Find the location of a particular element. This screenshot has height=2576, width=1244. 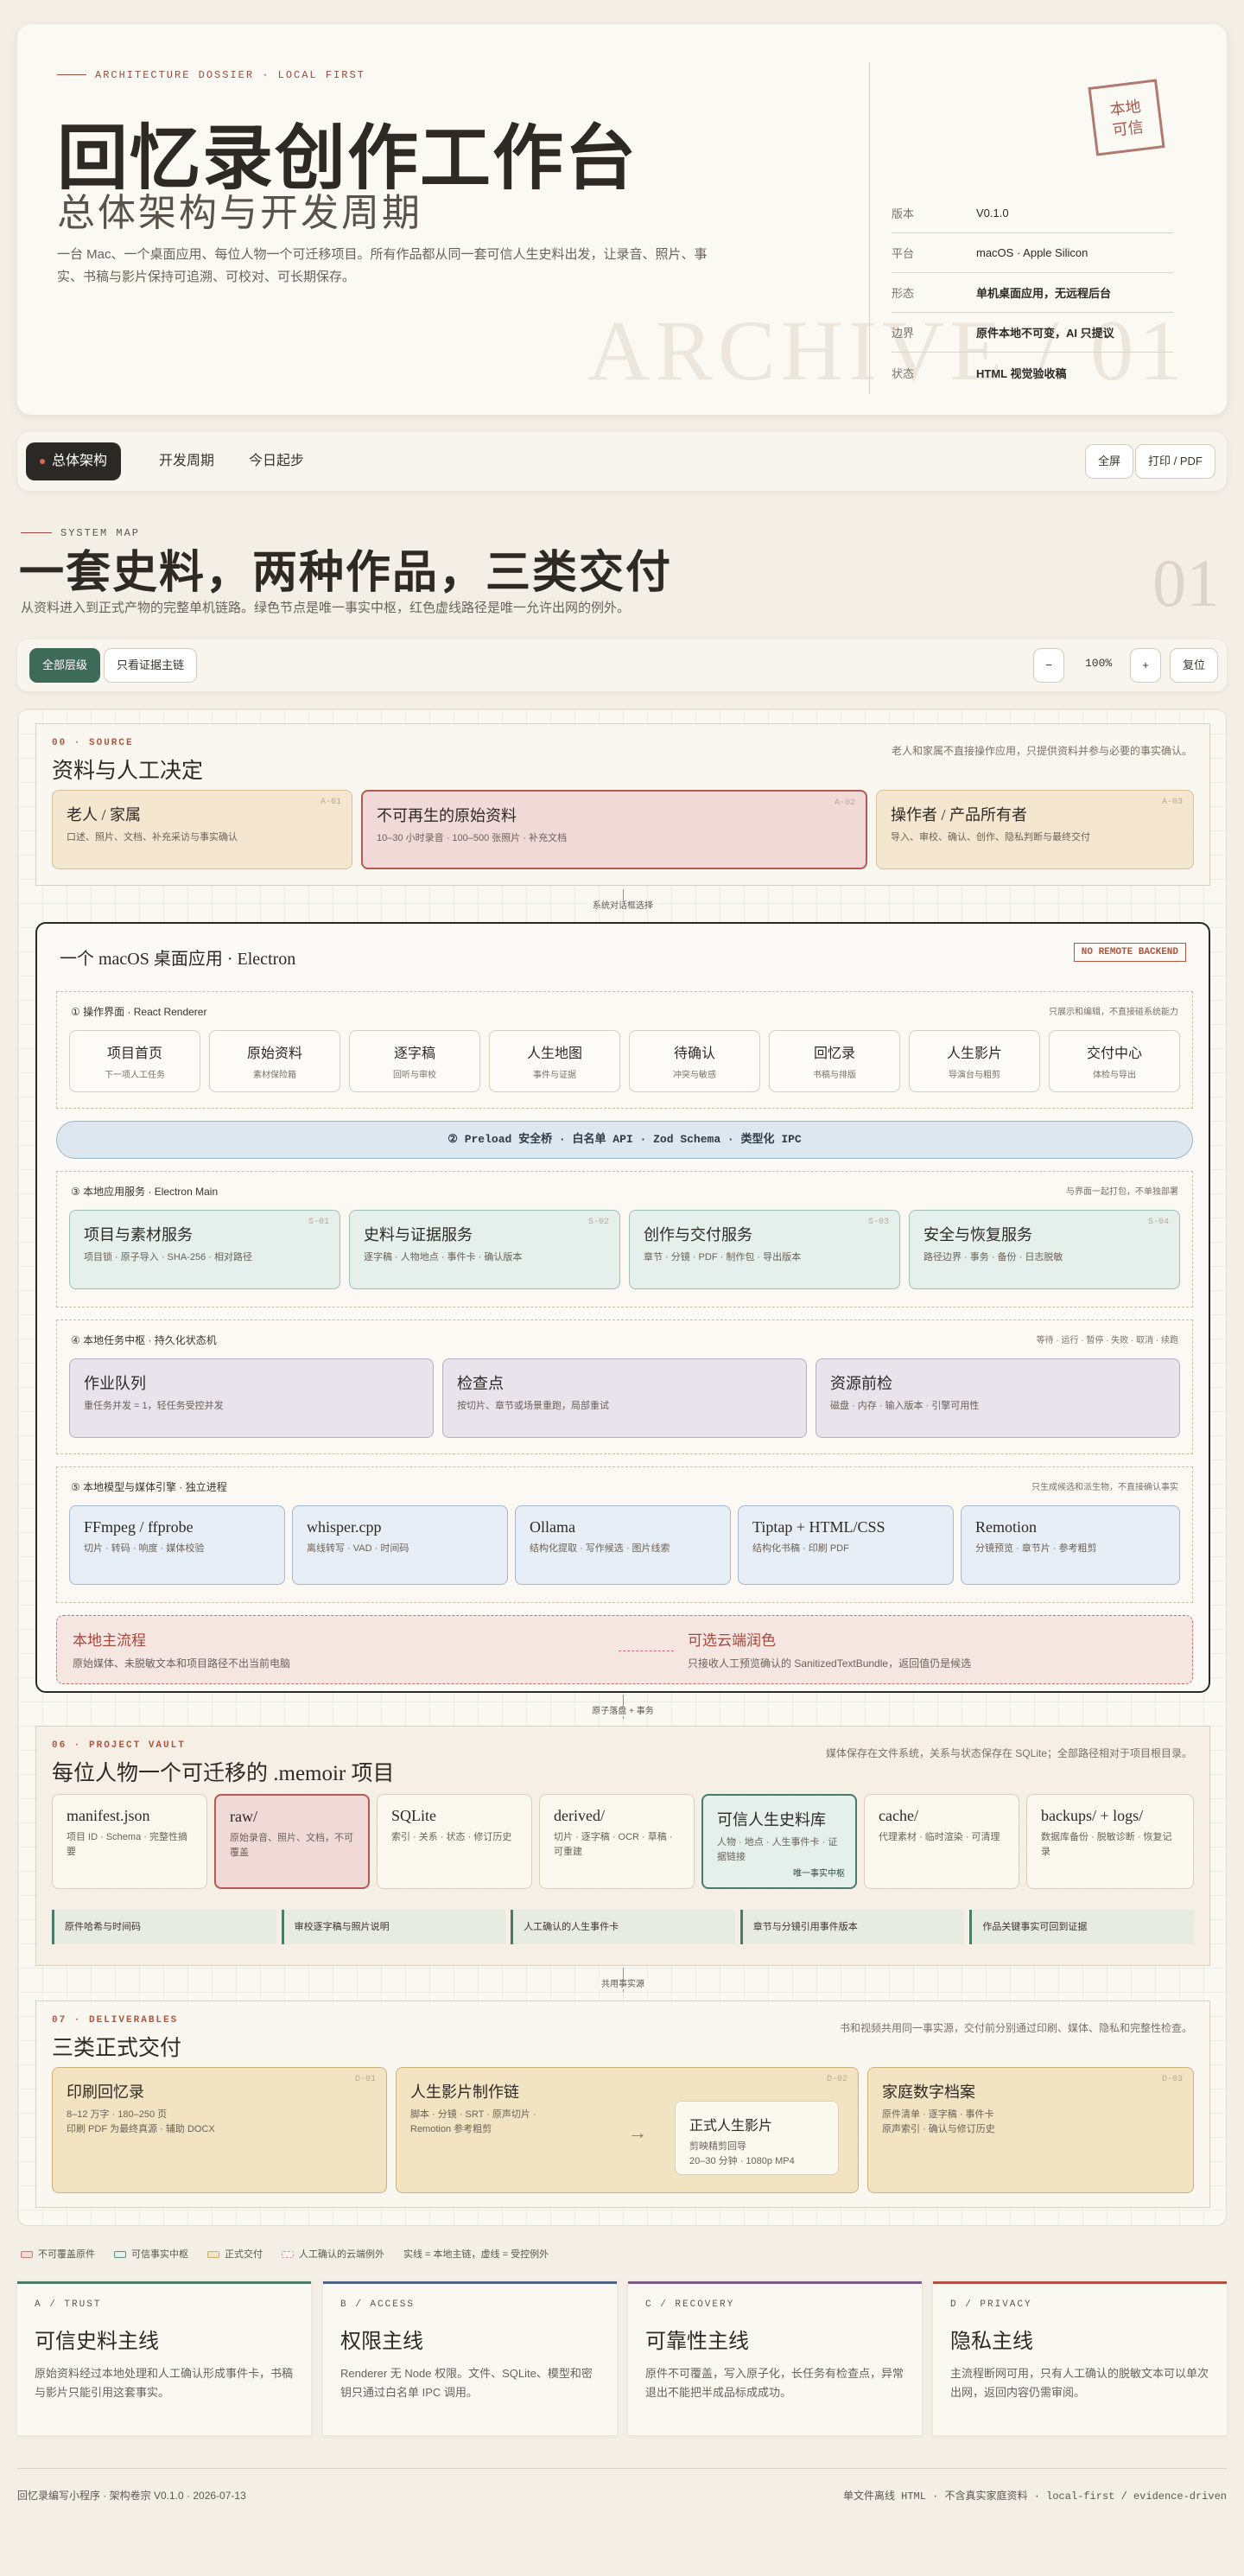

zoom-level: 100% is located at coordinates (1099, 664).